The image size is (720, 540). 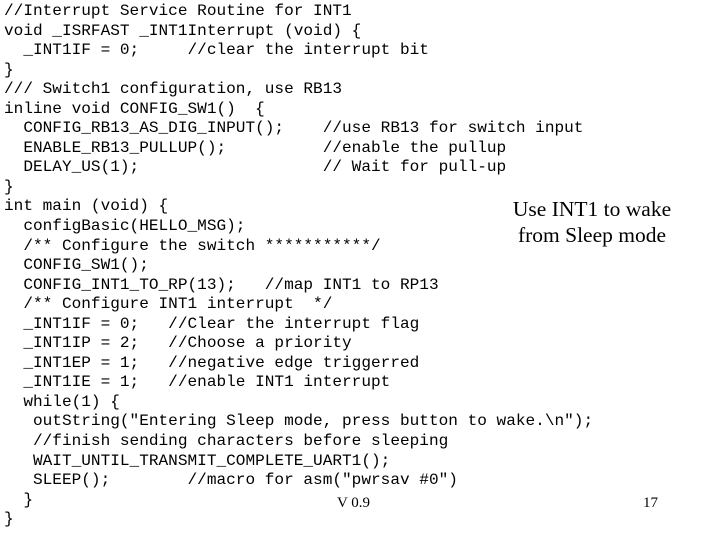 What do you see at coordinates (178, 11) in the screenshot?
I see `code-line: //Interrupt Service Routine for INT1` at bounding box center [178, 11].